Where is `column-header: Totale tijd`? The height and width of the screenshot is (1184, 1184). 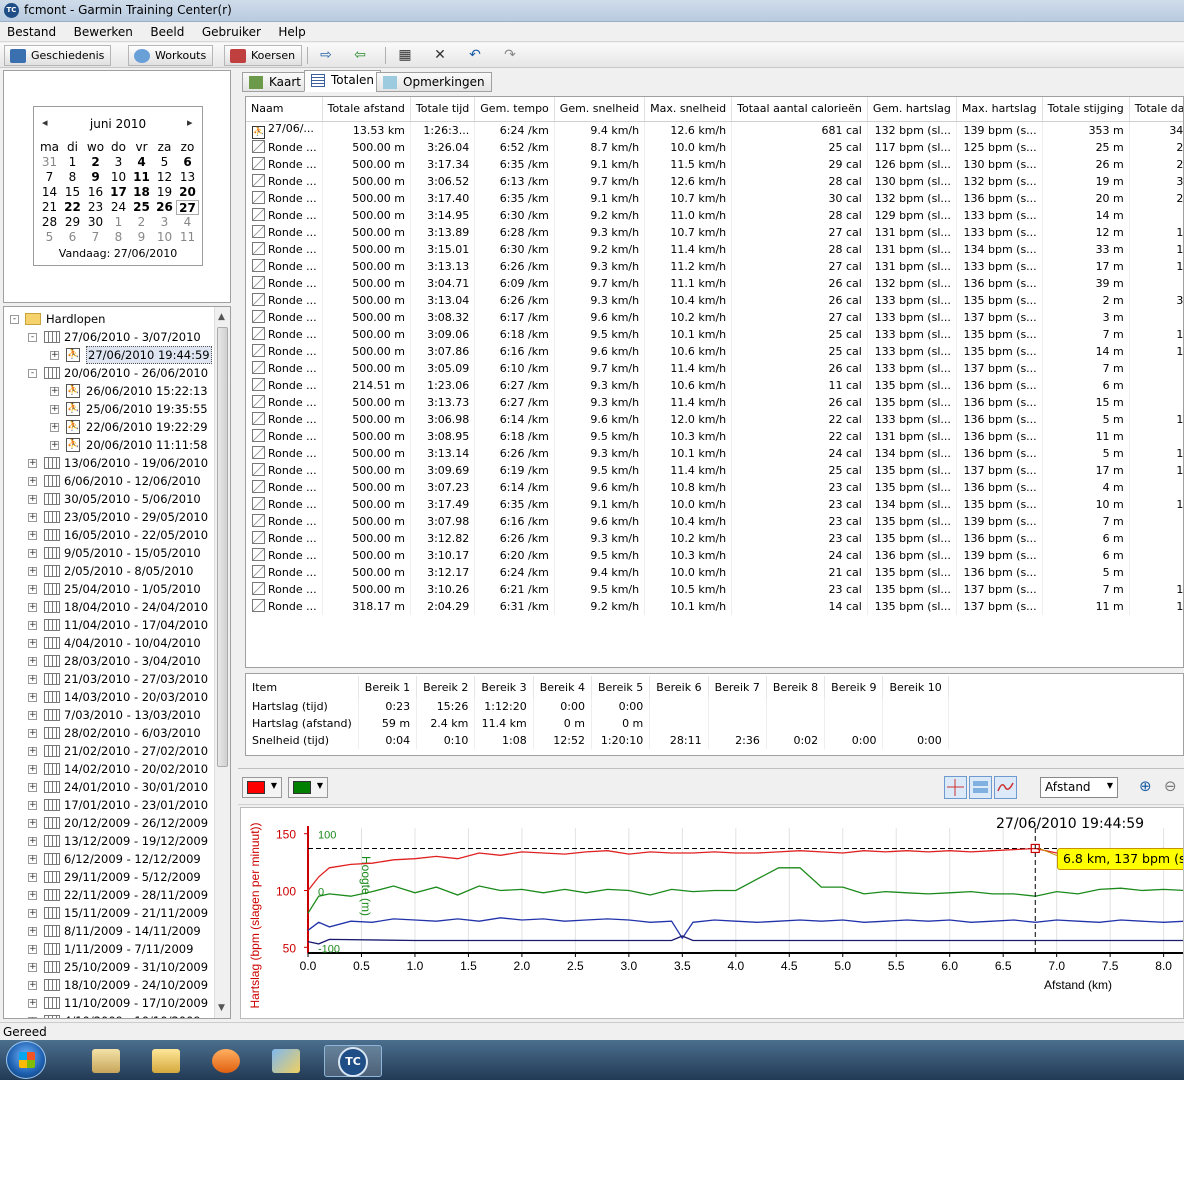 column-header: Totale tijd is located at coordinates (443, 109).